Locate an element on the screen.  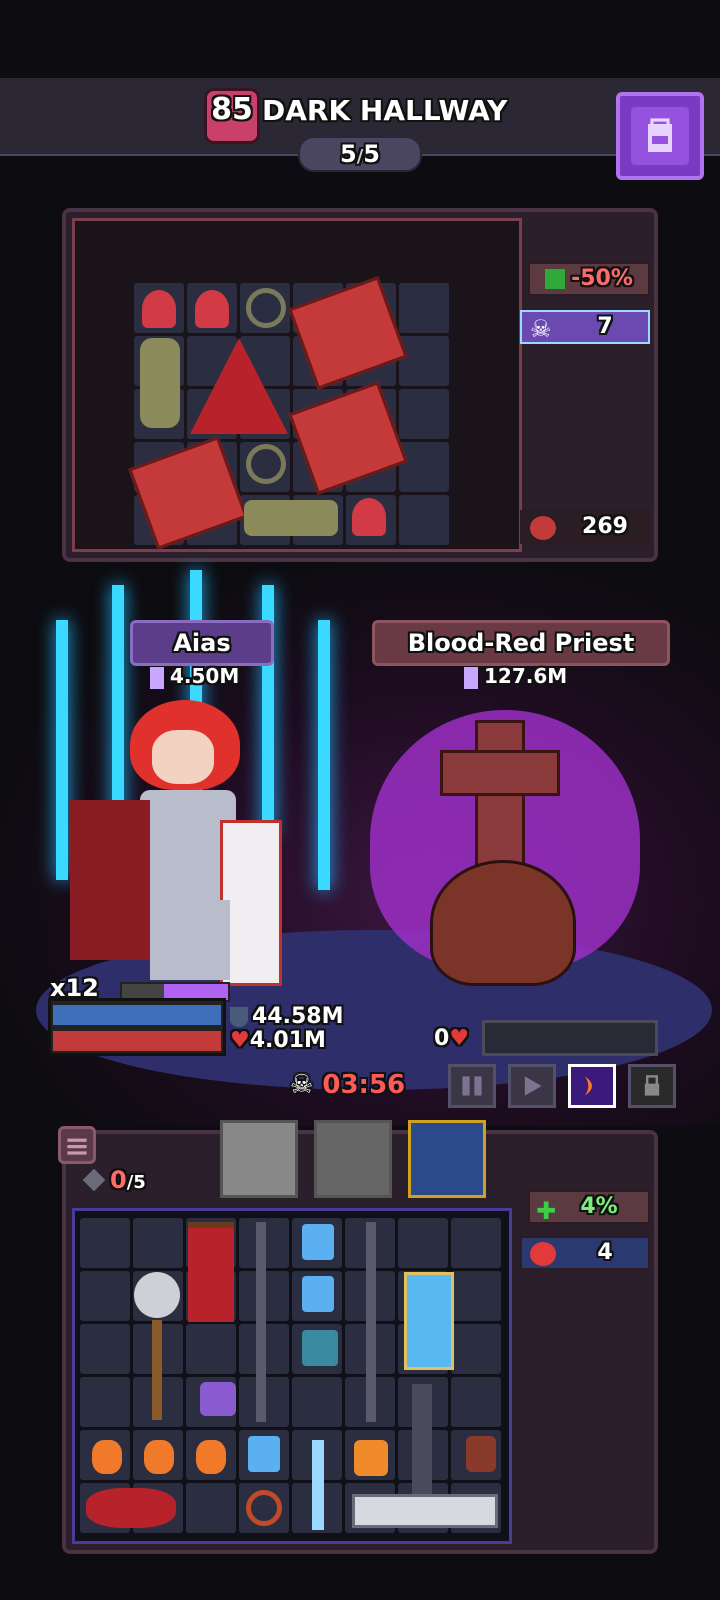
locked-button is located at coordinates (652, 1086).